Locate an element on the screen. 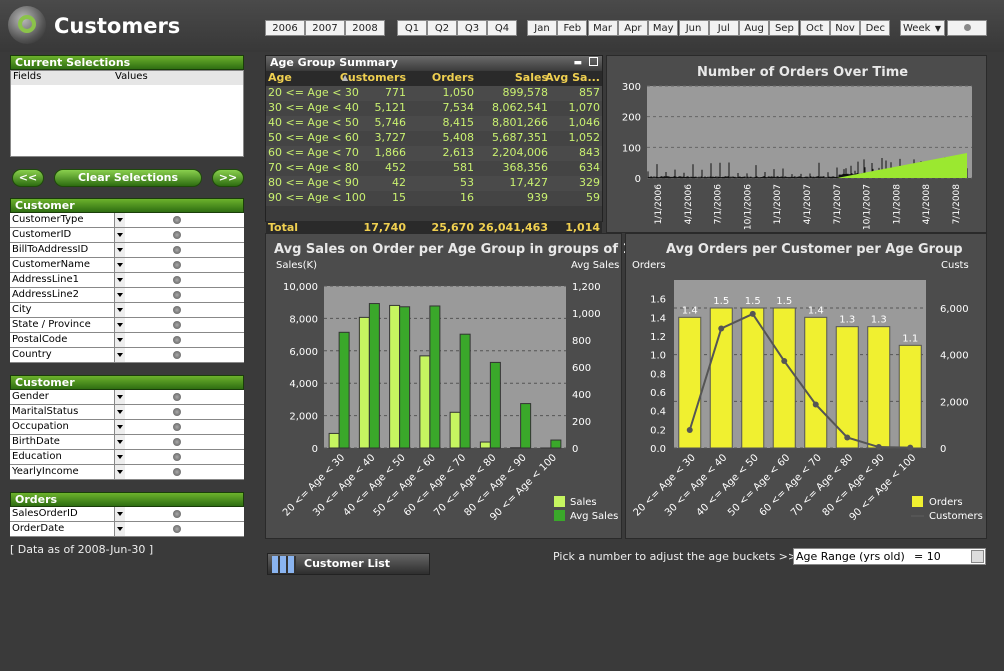 This screenshot has height=671, width=1004. listbox-field-name: CustomerID is located at coordinates (41, 235).